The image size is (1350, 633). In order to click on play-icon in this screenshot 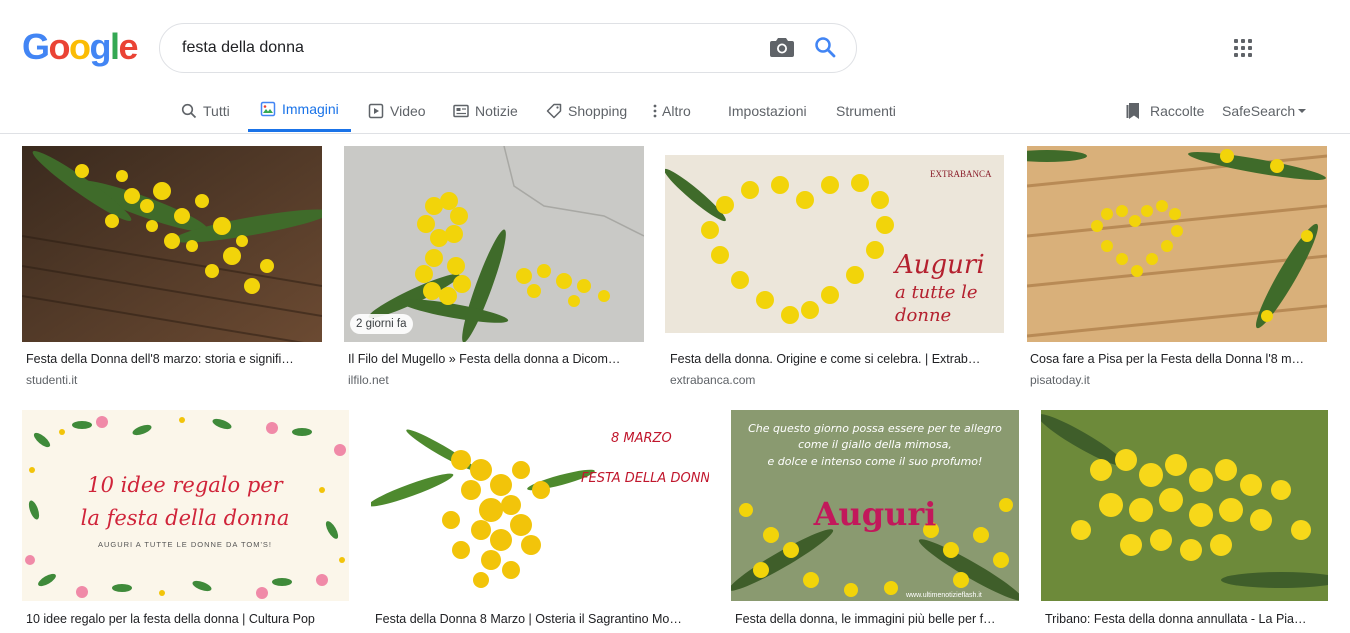, I will do `click(376, 110)`.